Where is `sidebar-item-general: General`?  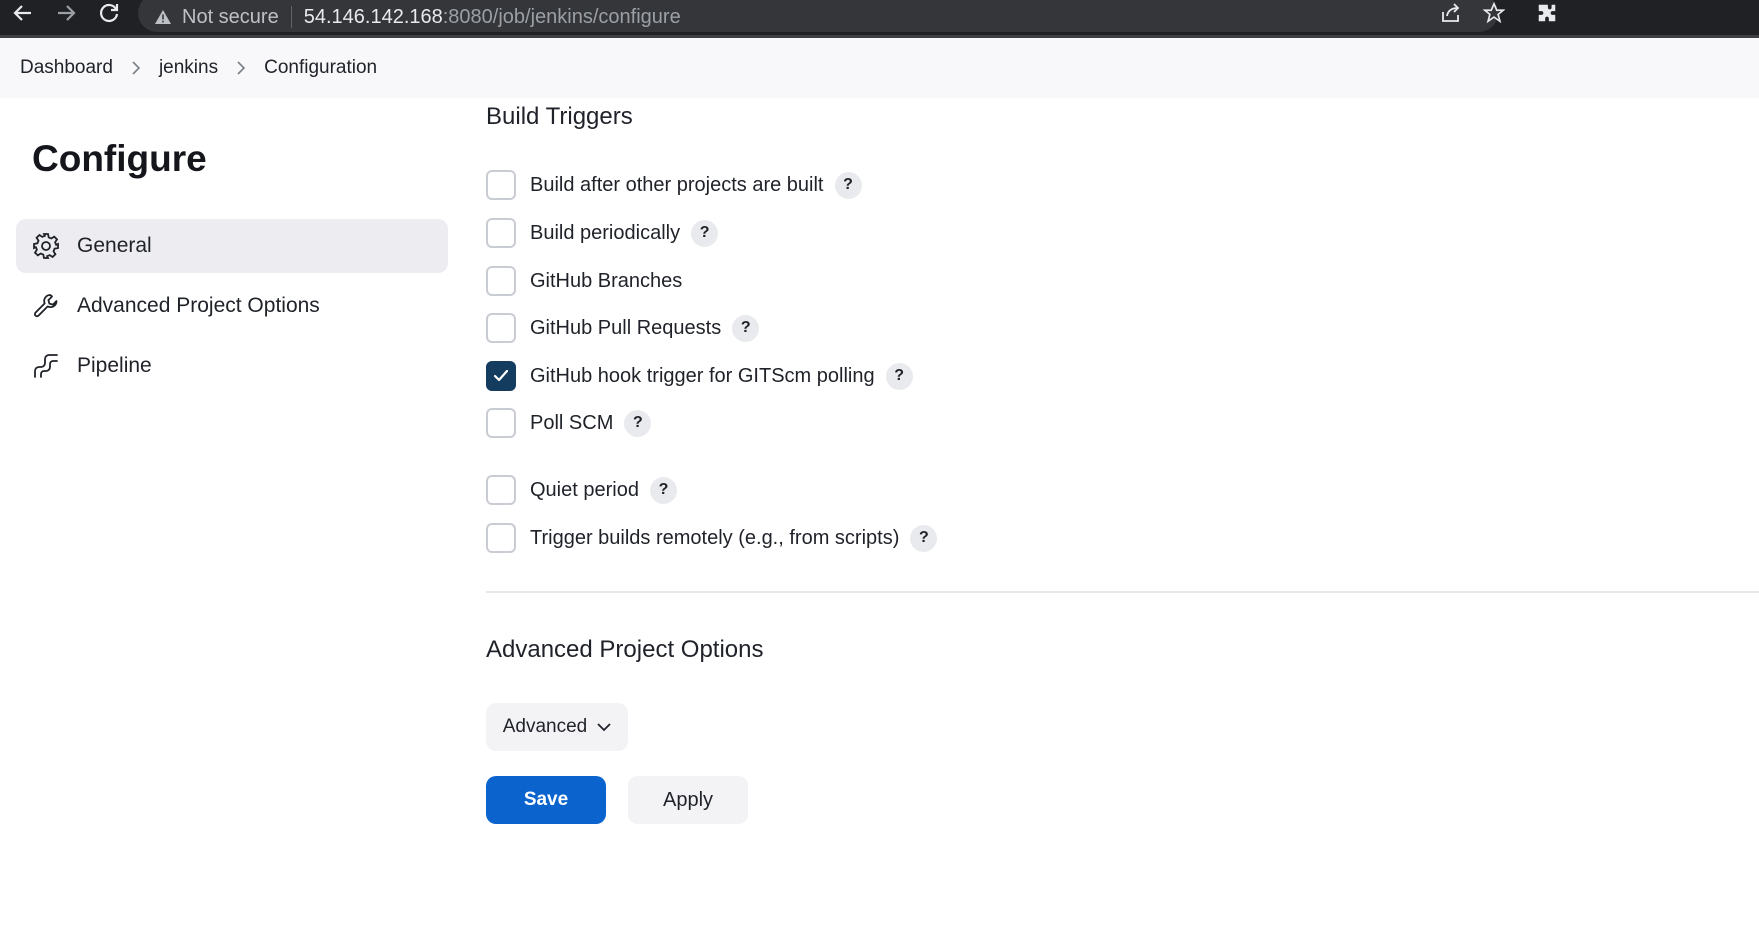 sidebar-item-general: General is located at coordinates (232, 246).